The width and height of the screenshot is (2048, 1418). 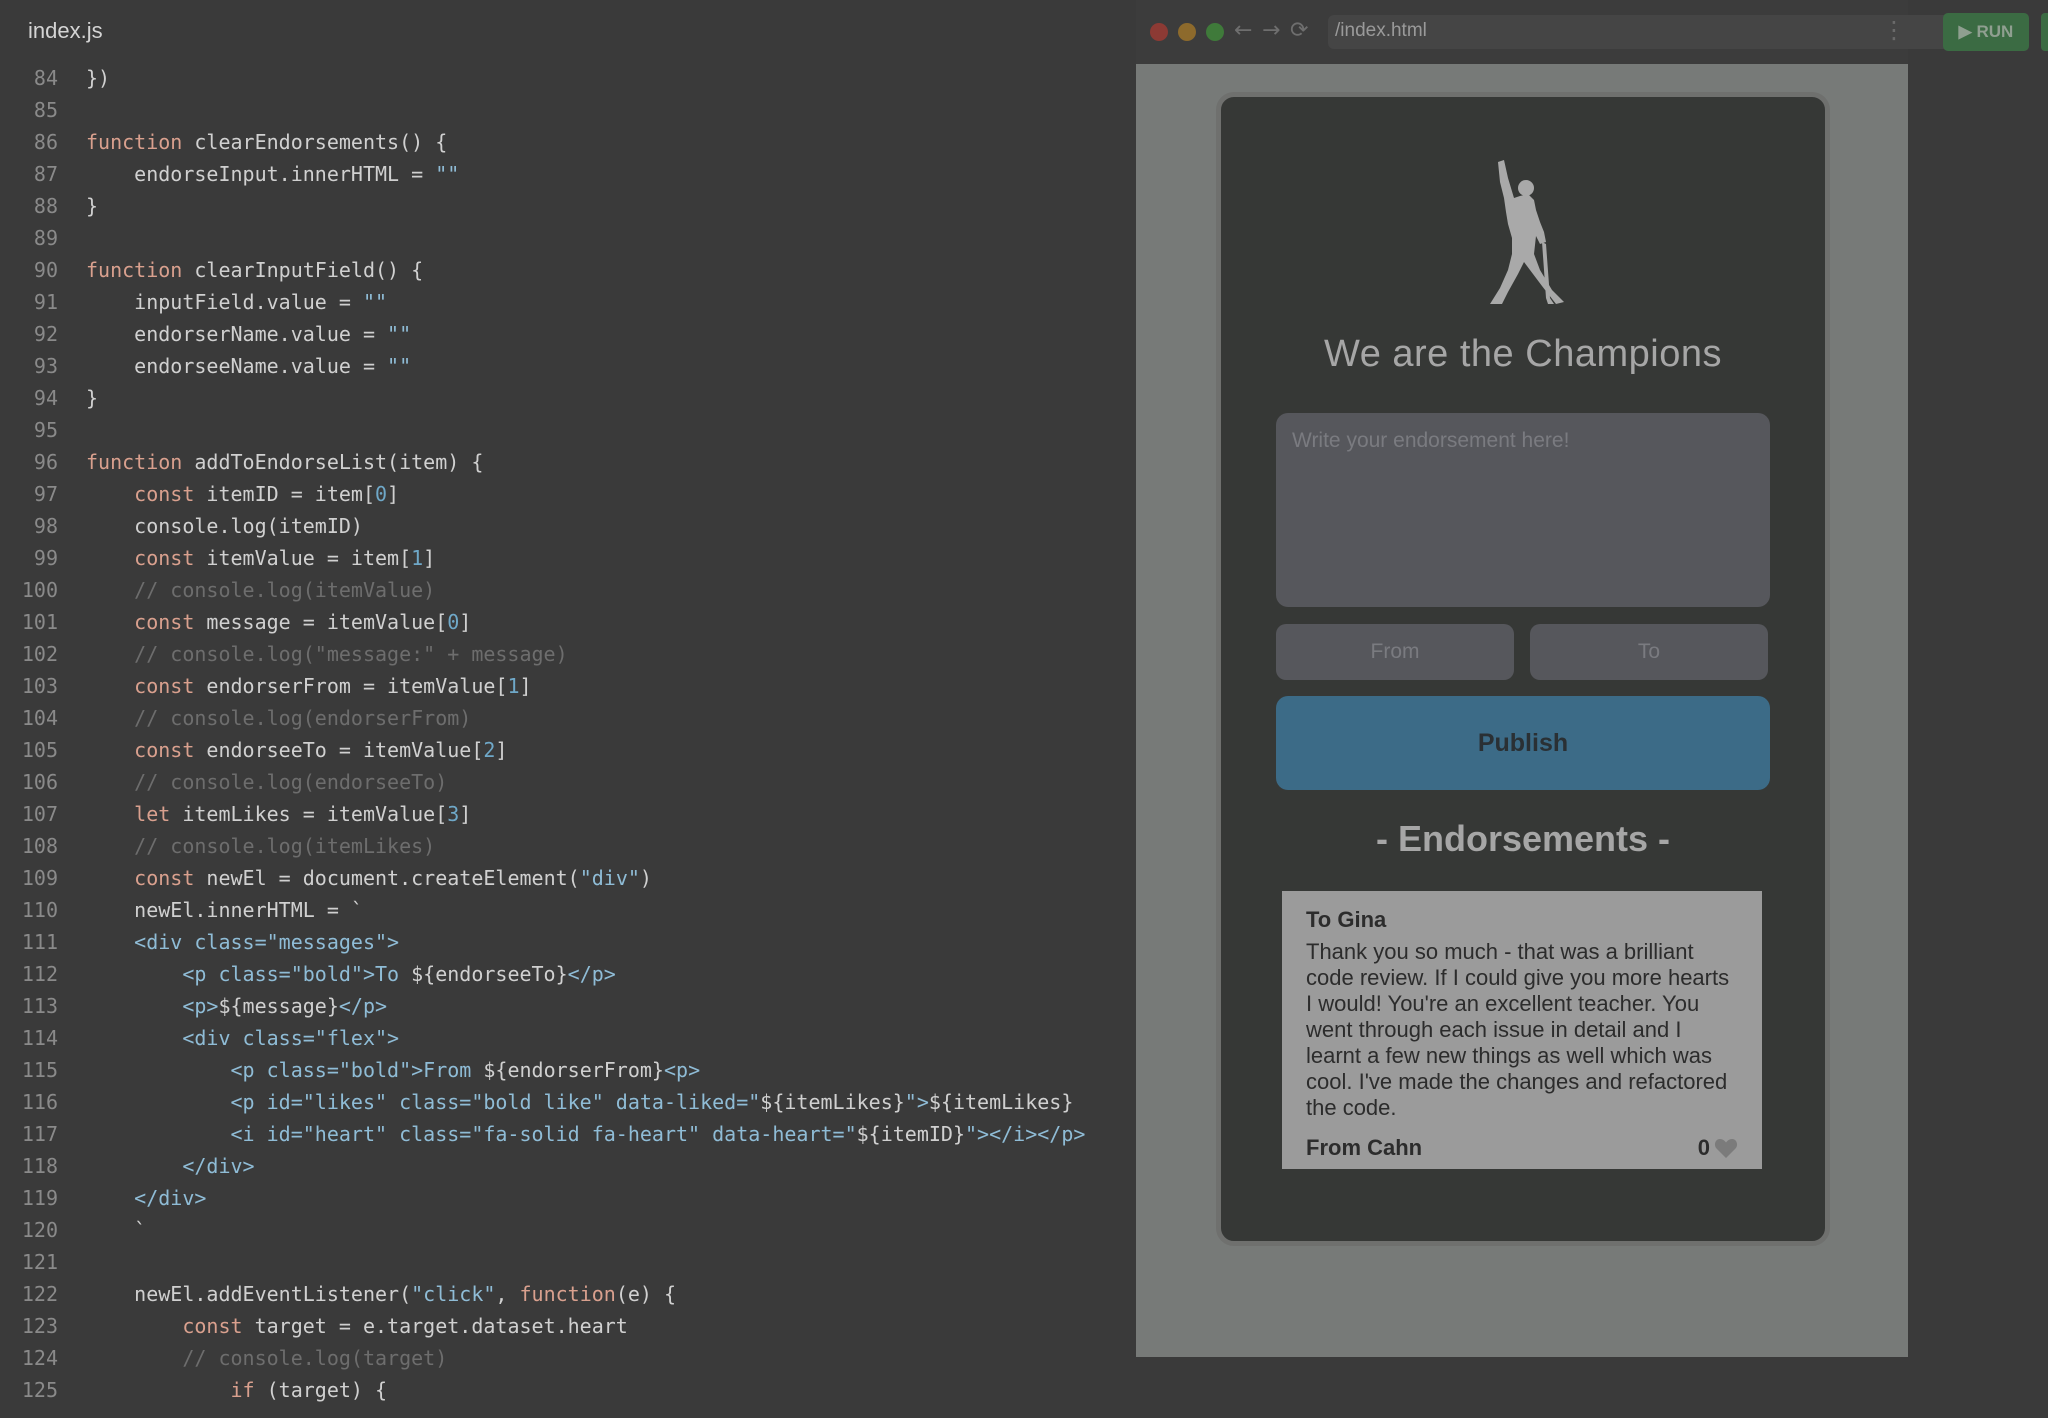 What do you see at coordinates (568, 1232) in the screenshot?
I see `code-line: 120 `` at bounding box center [568, 1232].